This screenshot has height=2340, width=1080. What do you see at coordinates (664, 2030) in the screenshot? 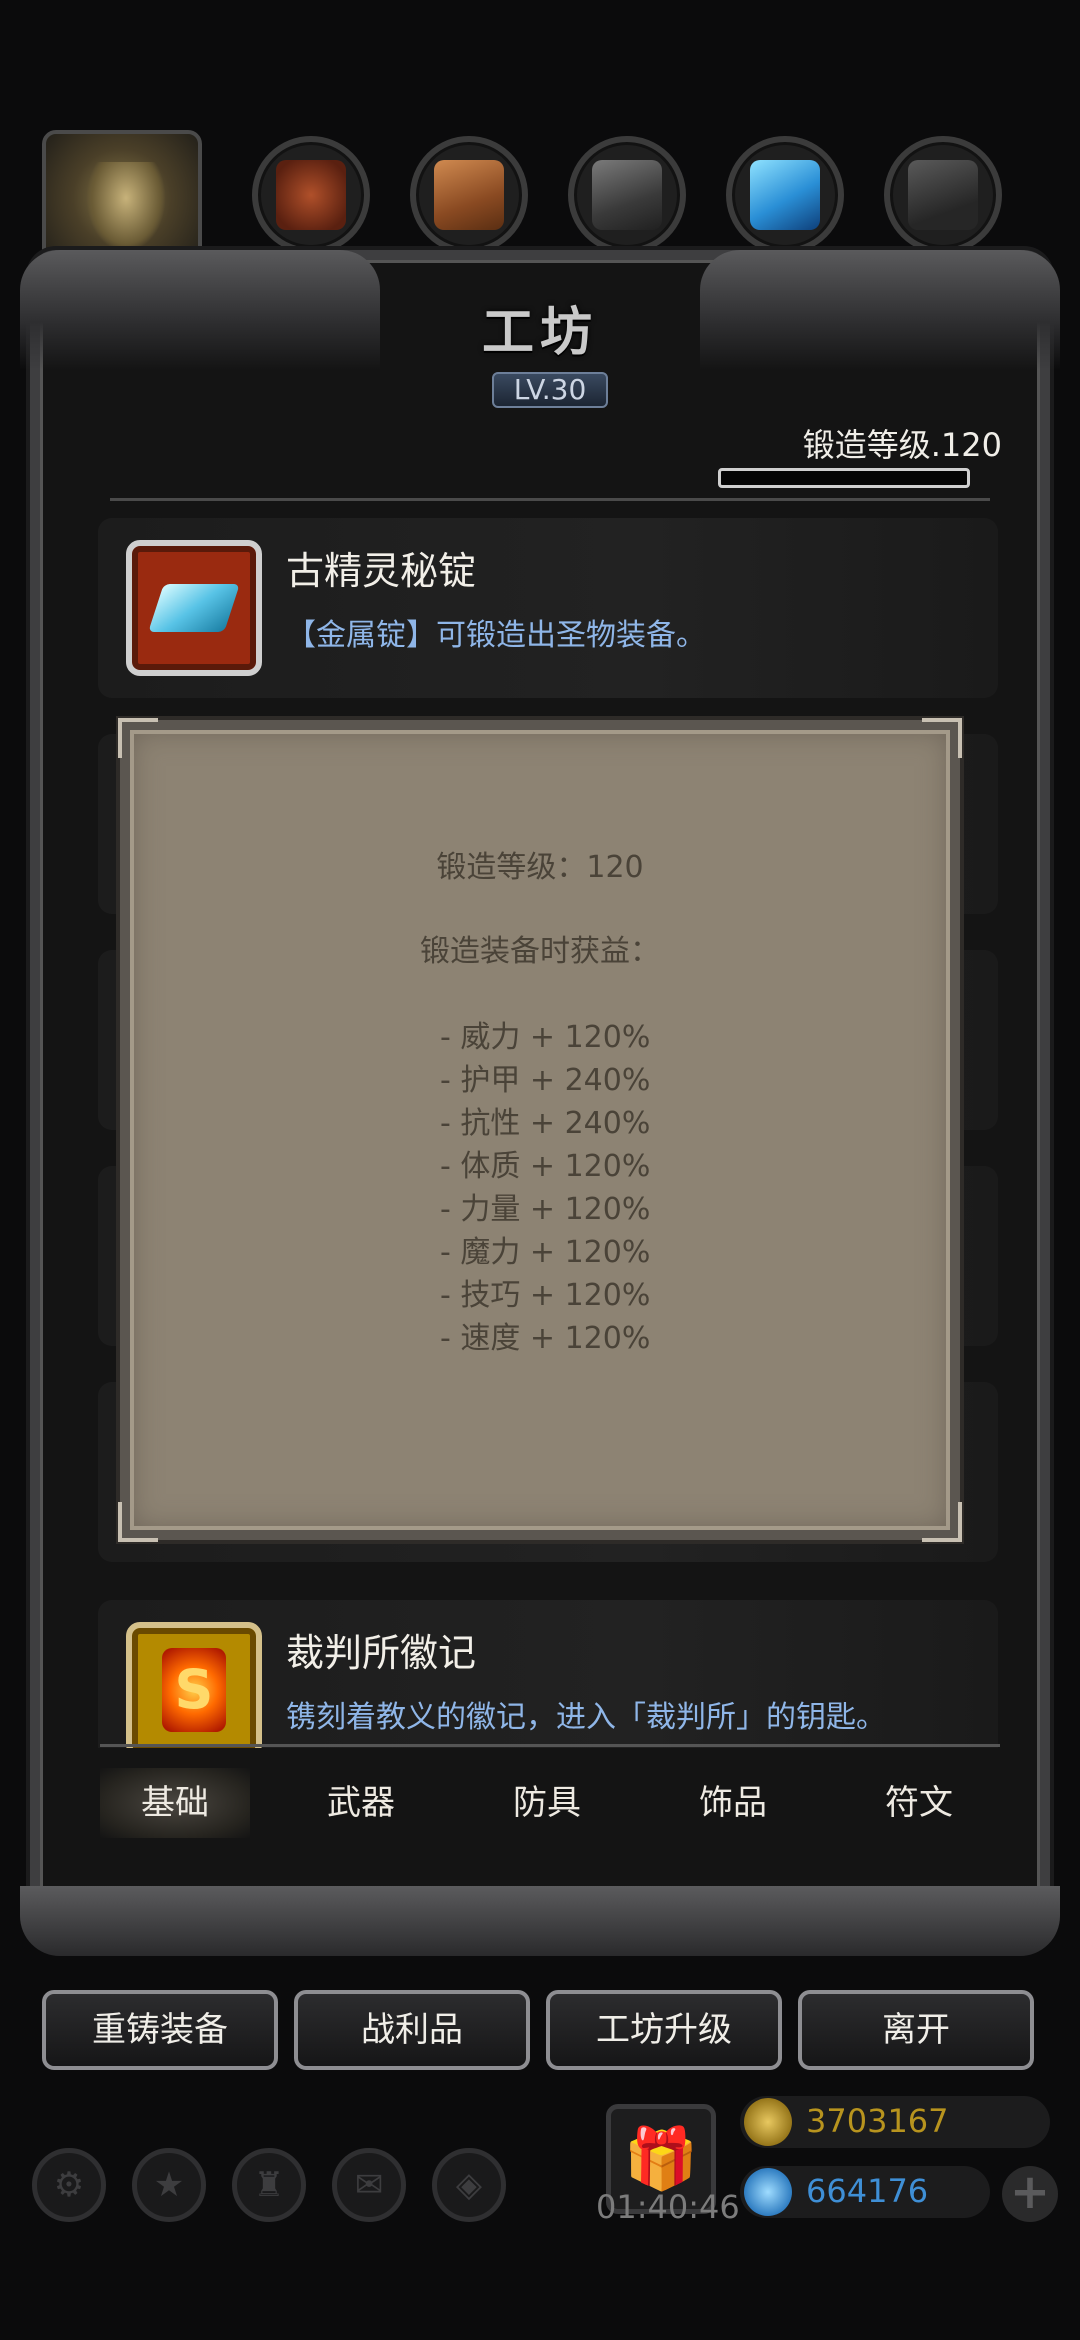
I see `workshop-upgrade-button: 工坊升级` at bounding box center [664, 2030].